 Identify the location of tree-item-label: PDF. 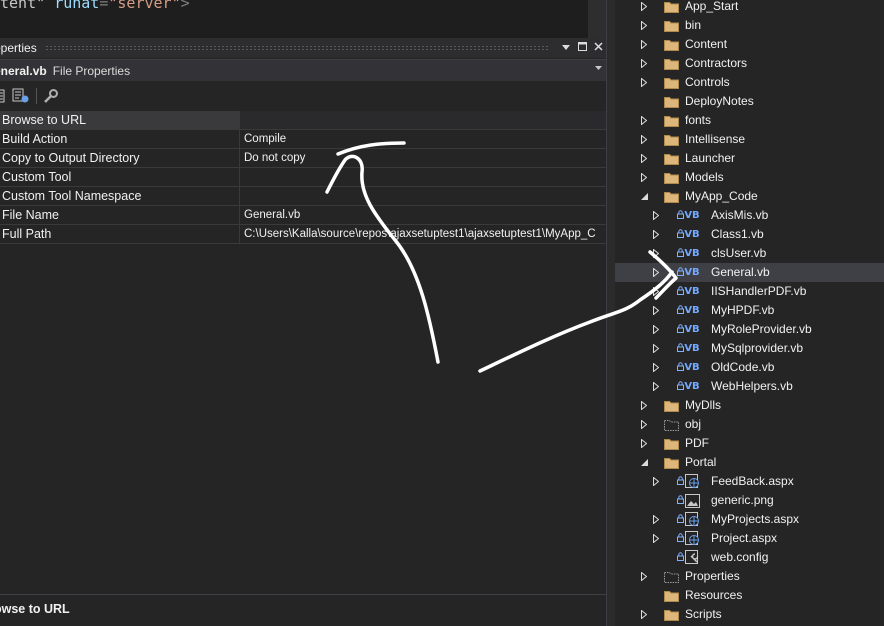
(697, 443).